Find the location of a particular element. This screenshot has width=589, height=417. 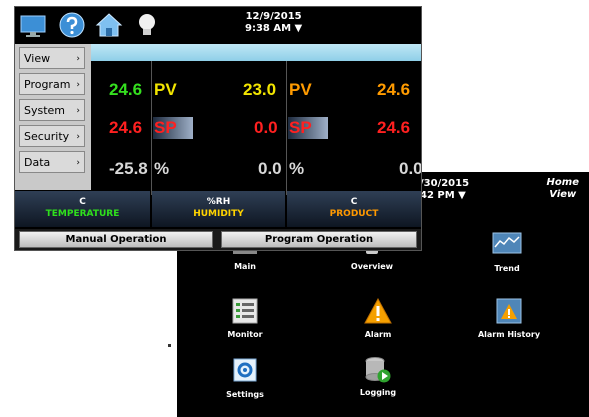

menu-item-program: Program › is located at coordinates (52, 84).